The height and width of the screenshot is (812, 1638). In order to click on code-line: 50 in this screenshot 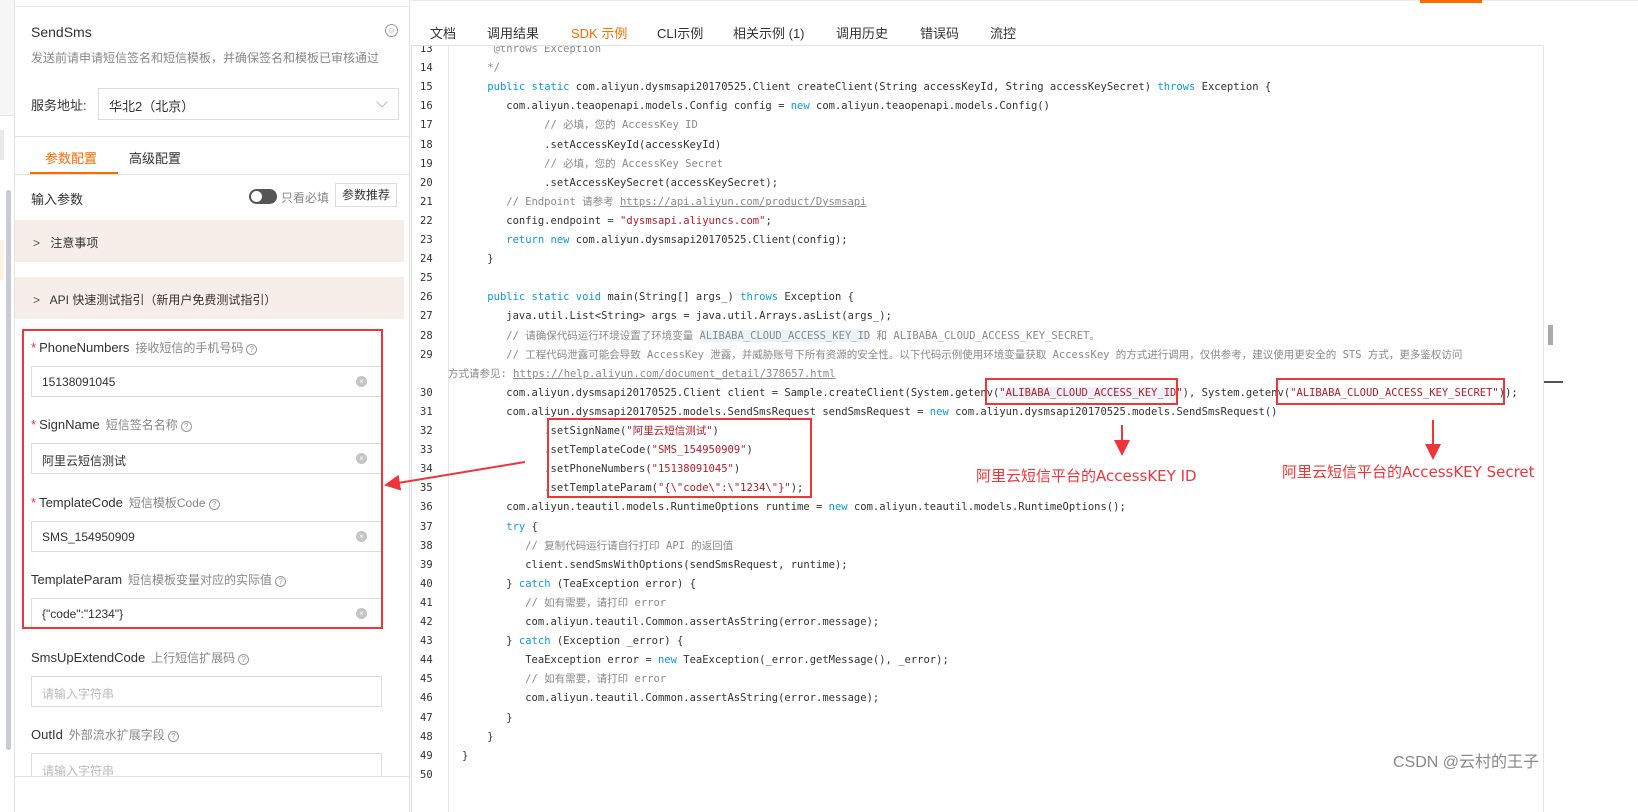, I will do `click(977, 775)`.